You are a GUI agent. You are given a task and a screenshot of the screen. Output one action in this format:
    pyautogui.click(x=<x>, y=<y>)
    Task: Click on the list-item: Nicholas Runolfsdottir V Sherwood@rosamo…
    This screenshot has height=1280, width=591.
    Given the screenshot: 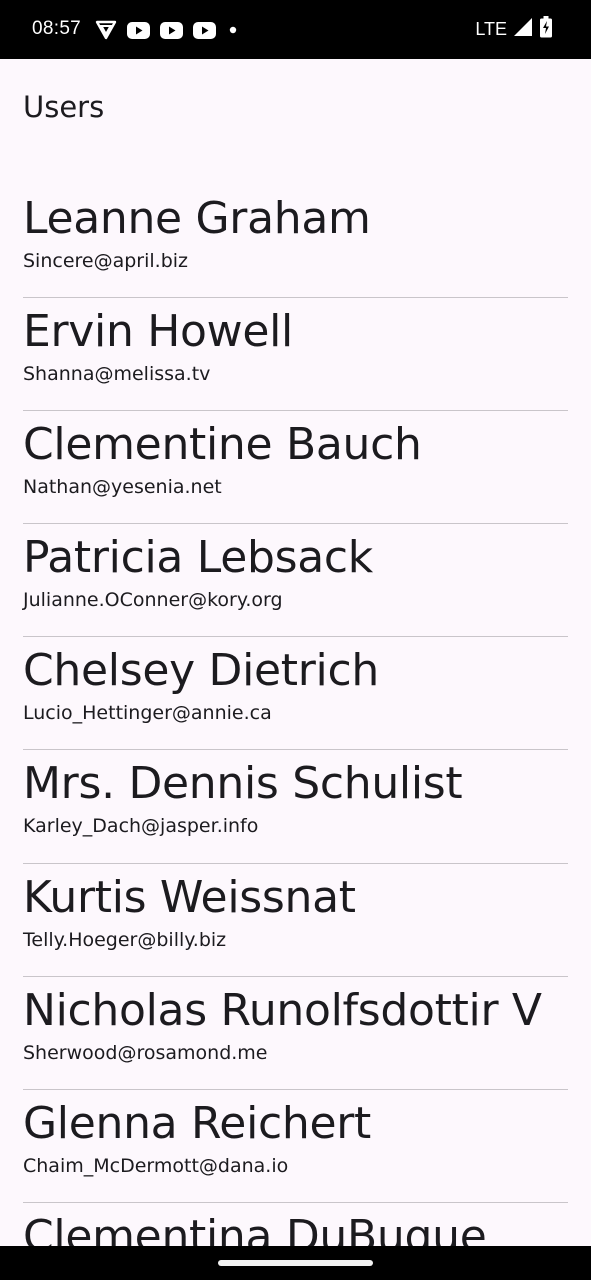 What is the action you would take?
    pyautogui.click(x=295, y=1033)
    